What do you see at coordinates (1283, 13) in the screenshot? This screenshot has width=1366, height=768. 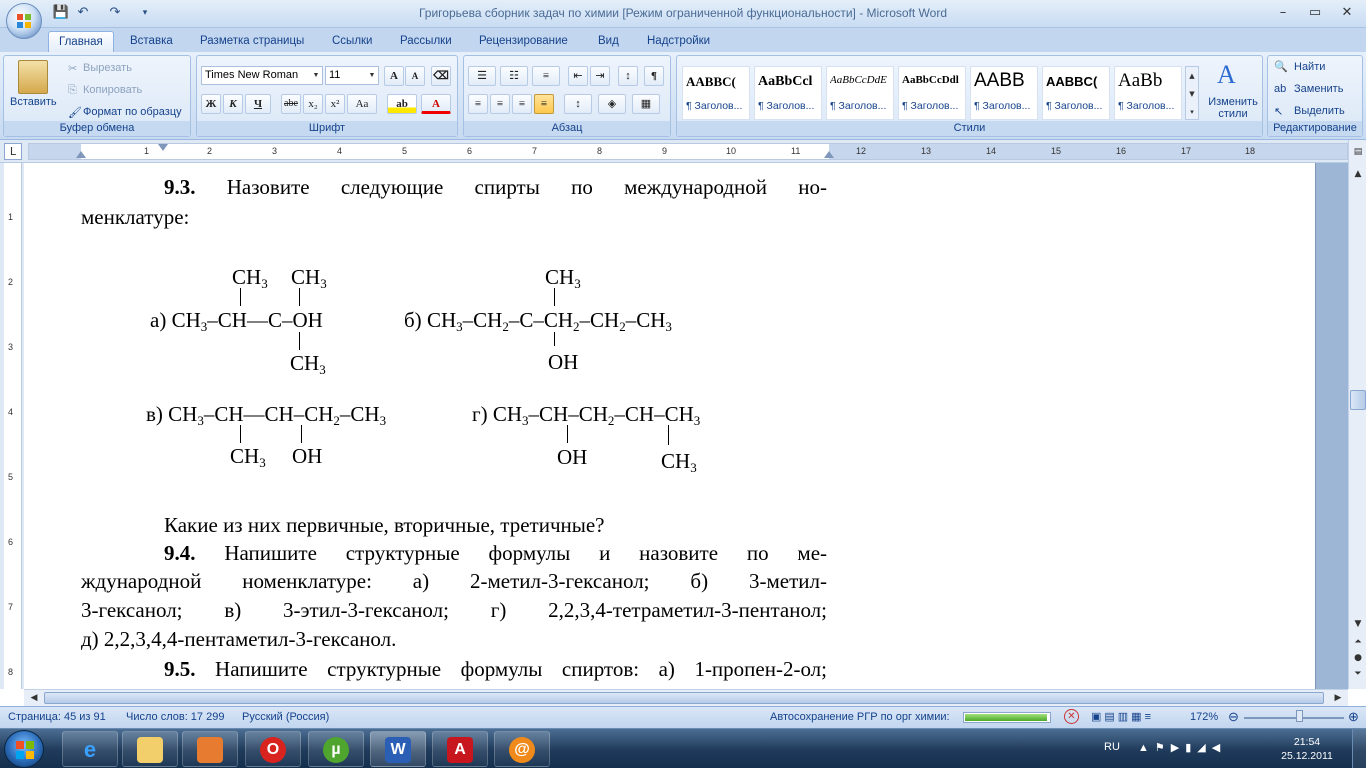 I see `minimize-button: –` at bounding box center [1283, 13].